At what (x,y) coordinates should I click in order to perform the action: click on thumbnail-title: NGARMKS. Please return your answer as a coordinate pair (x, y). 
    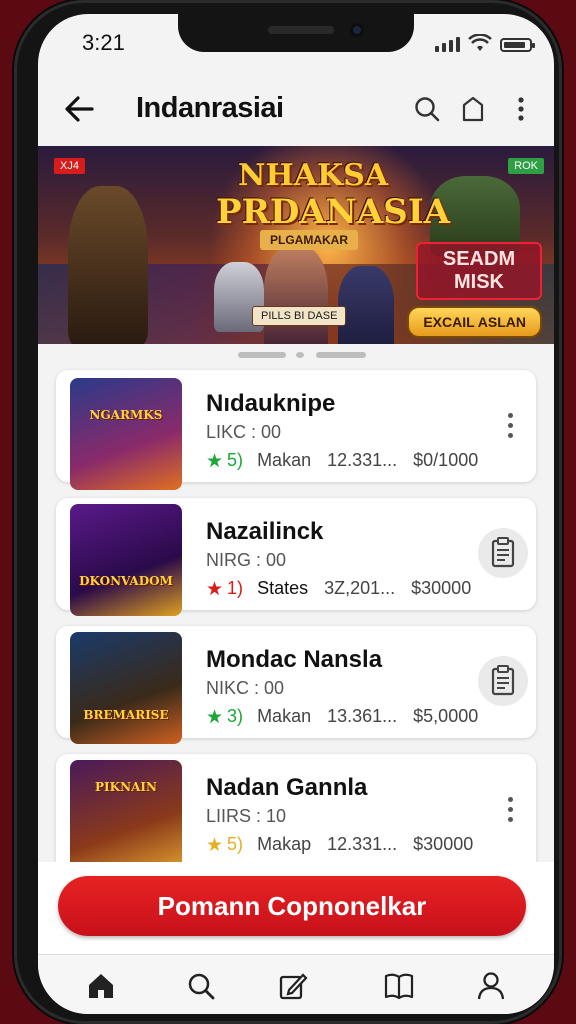
    Looking at the image, I should click on (126, 415).